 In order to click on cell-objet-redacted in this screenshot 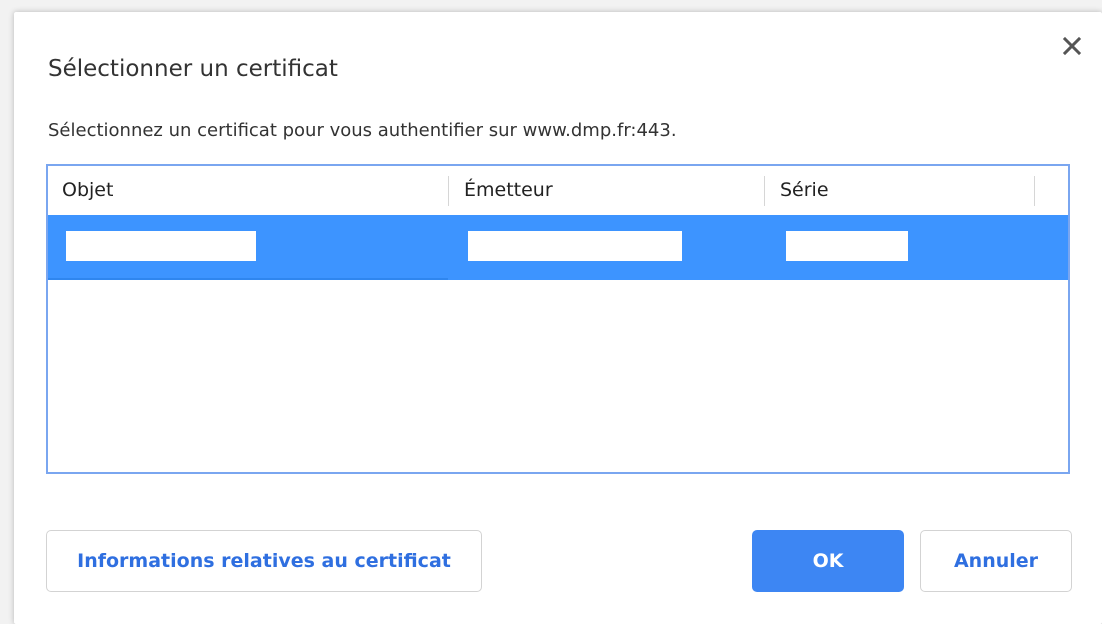, I will do `click(161, 246)`.